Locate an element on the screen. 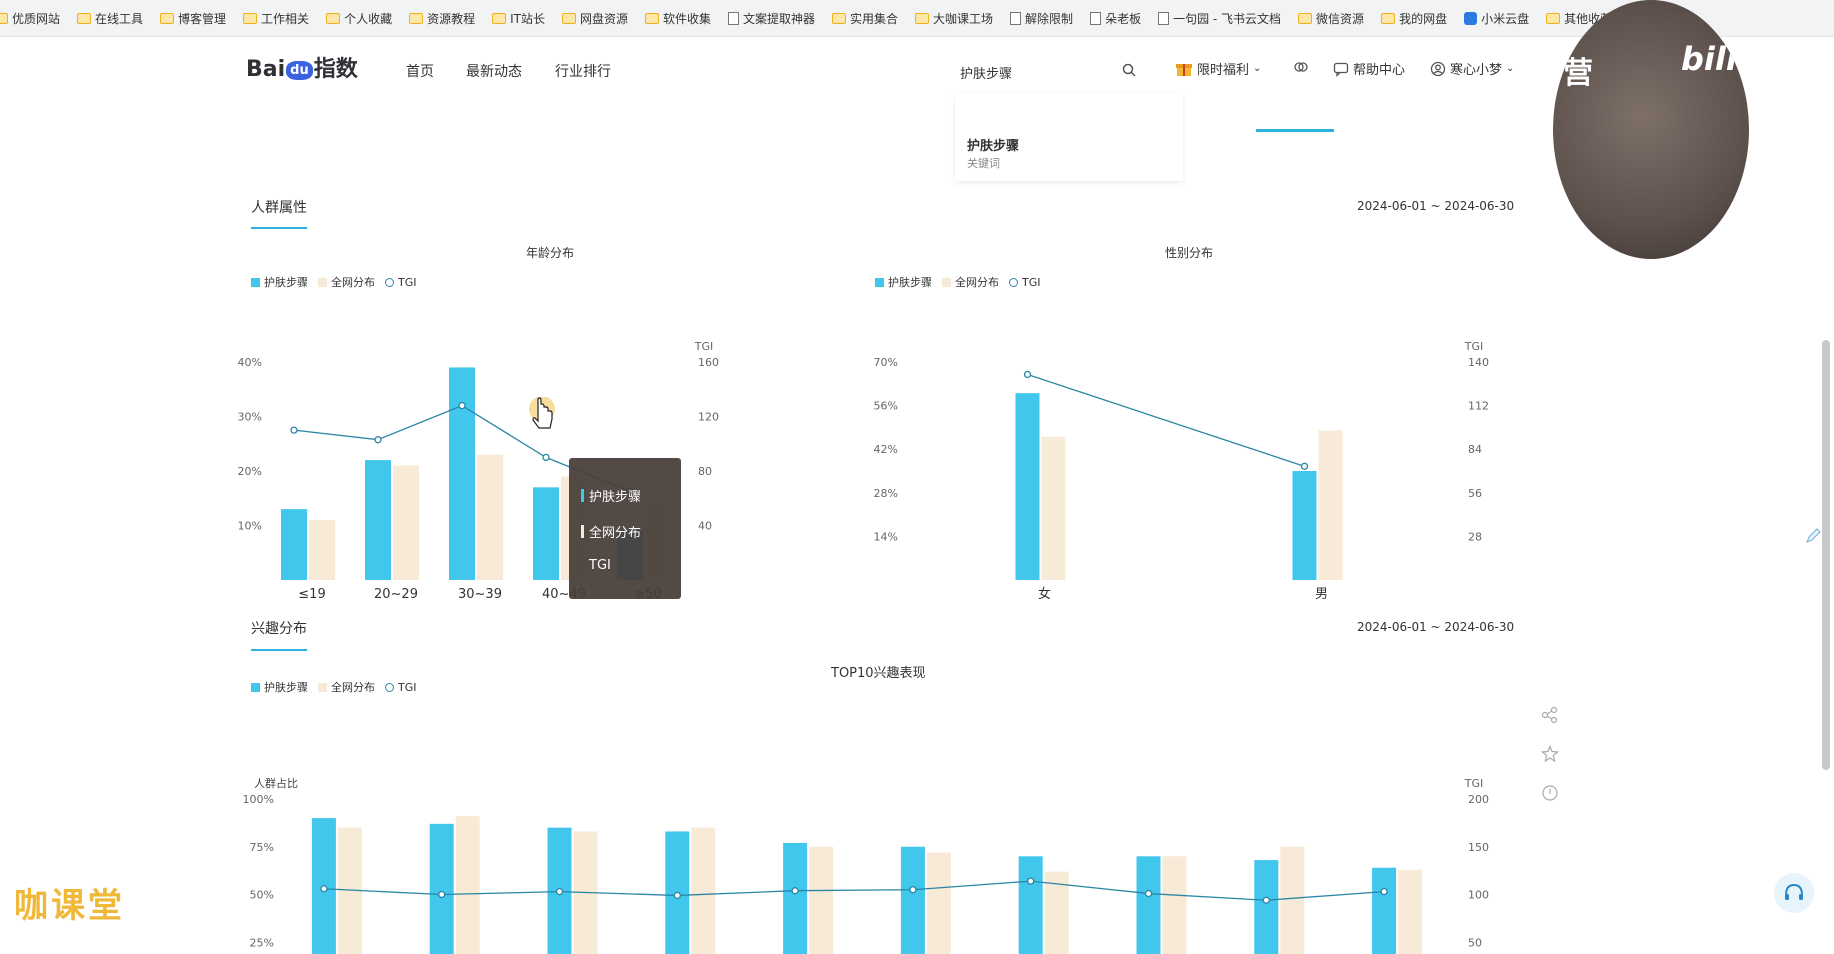 Image resolution: width=1834 pixels, height=954 pixels. bookmark-item: 工作相关 is located at coordinates (276, 18).